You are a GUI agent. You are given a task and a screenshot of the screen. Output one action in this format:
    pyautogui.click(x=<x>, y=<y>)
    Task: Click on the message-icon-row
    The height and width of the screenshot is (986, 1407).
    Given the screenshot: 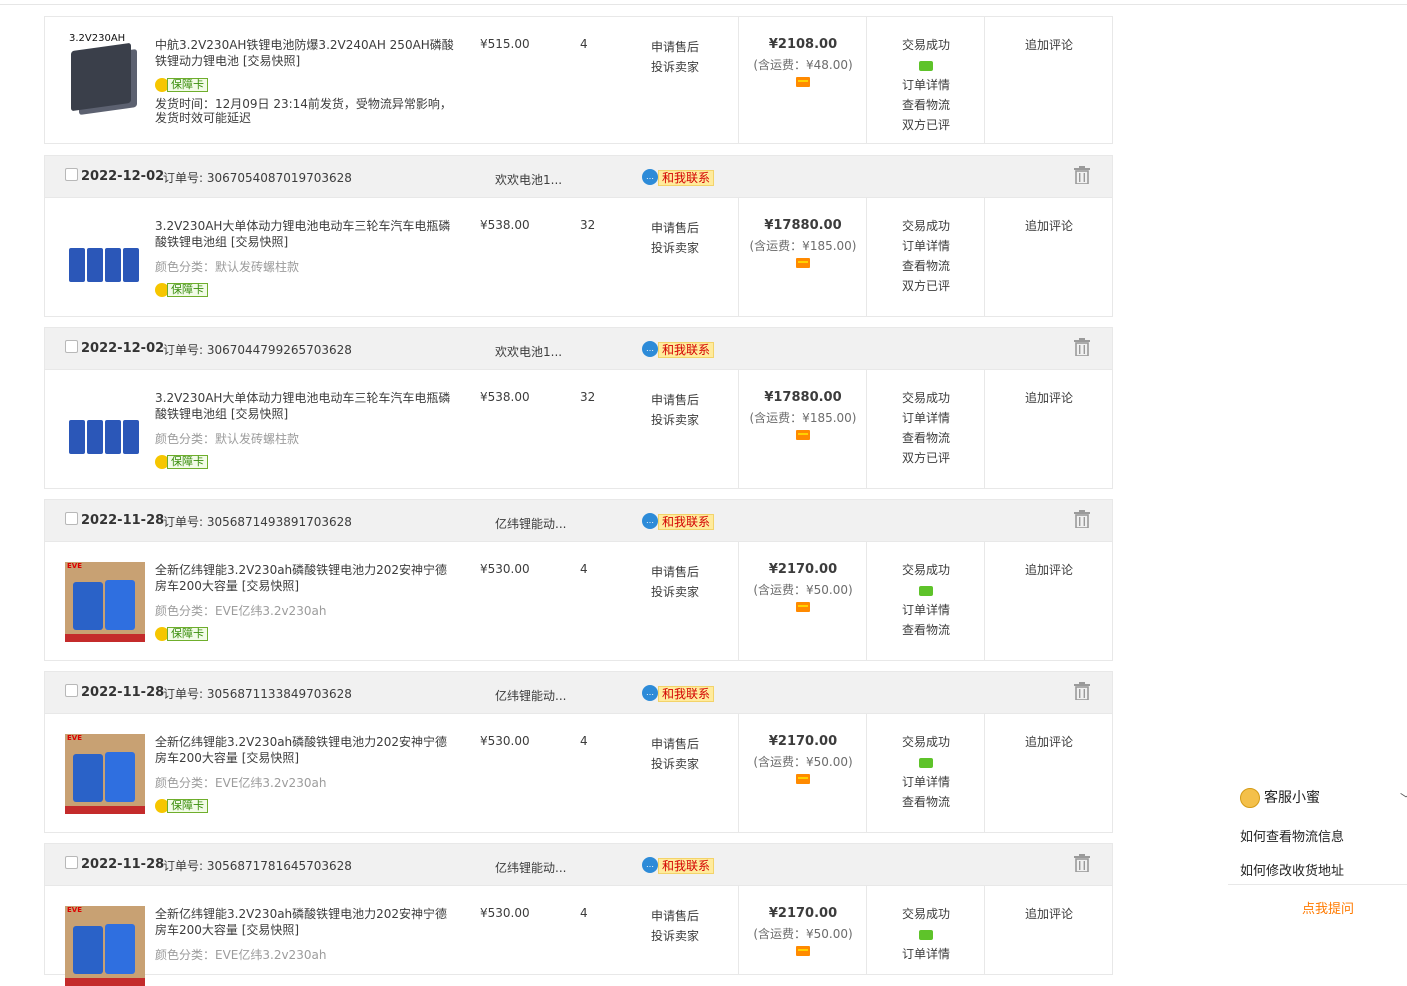 What is the action you would take?
    pyautogui.click(x=926, y=762)
    